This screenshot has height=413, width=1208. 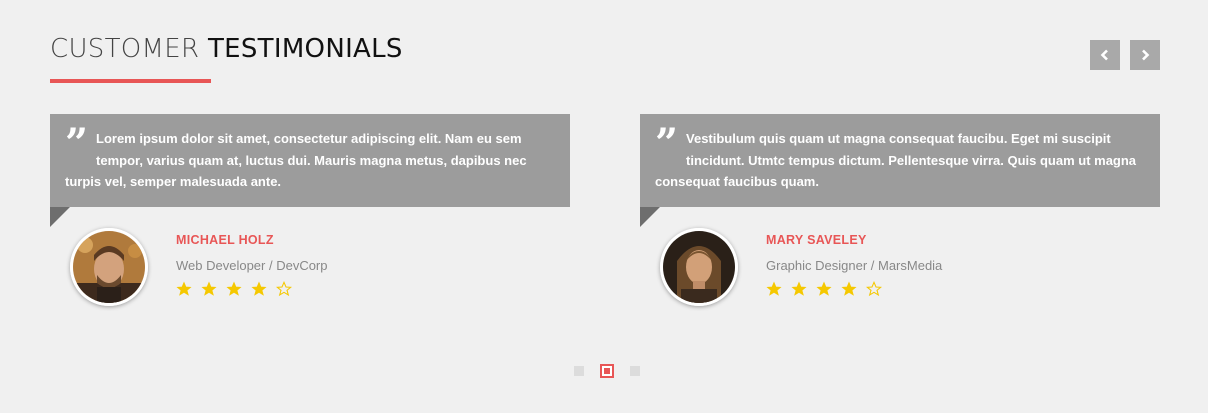 I want to click on section-title: CUSTOMER TESTIMONIALS, so click(x=226, y=49).